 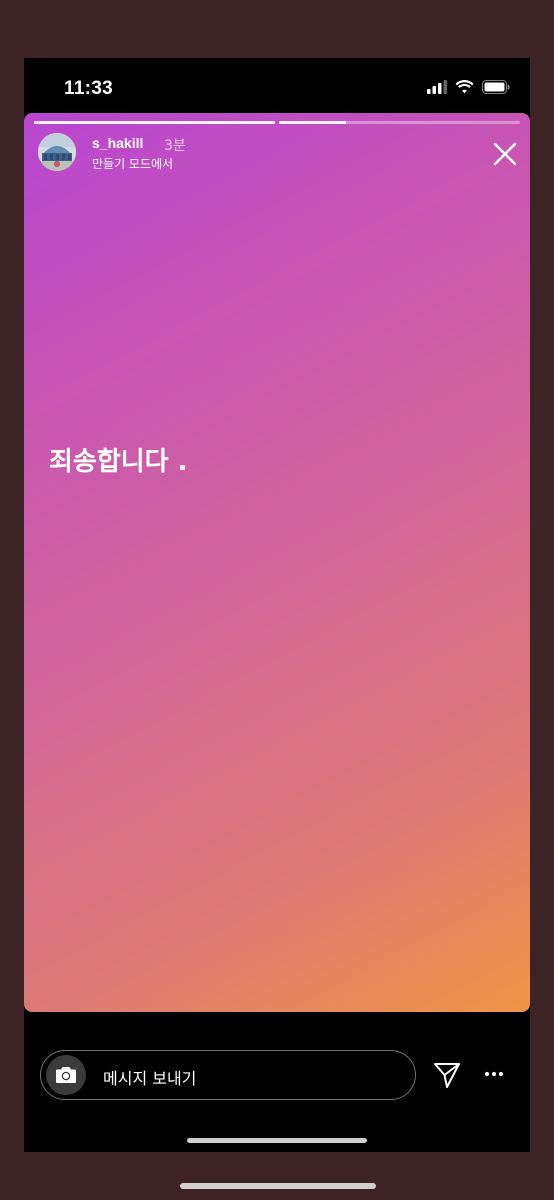 I want to click on send-icon, so click(x=447, y=1075).